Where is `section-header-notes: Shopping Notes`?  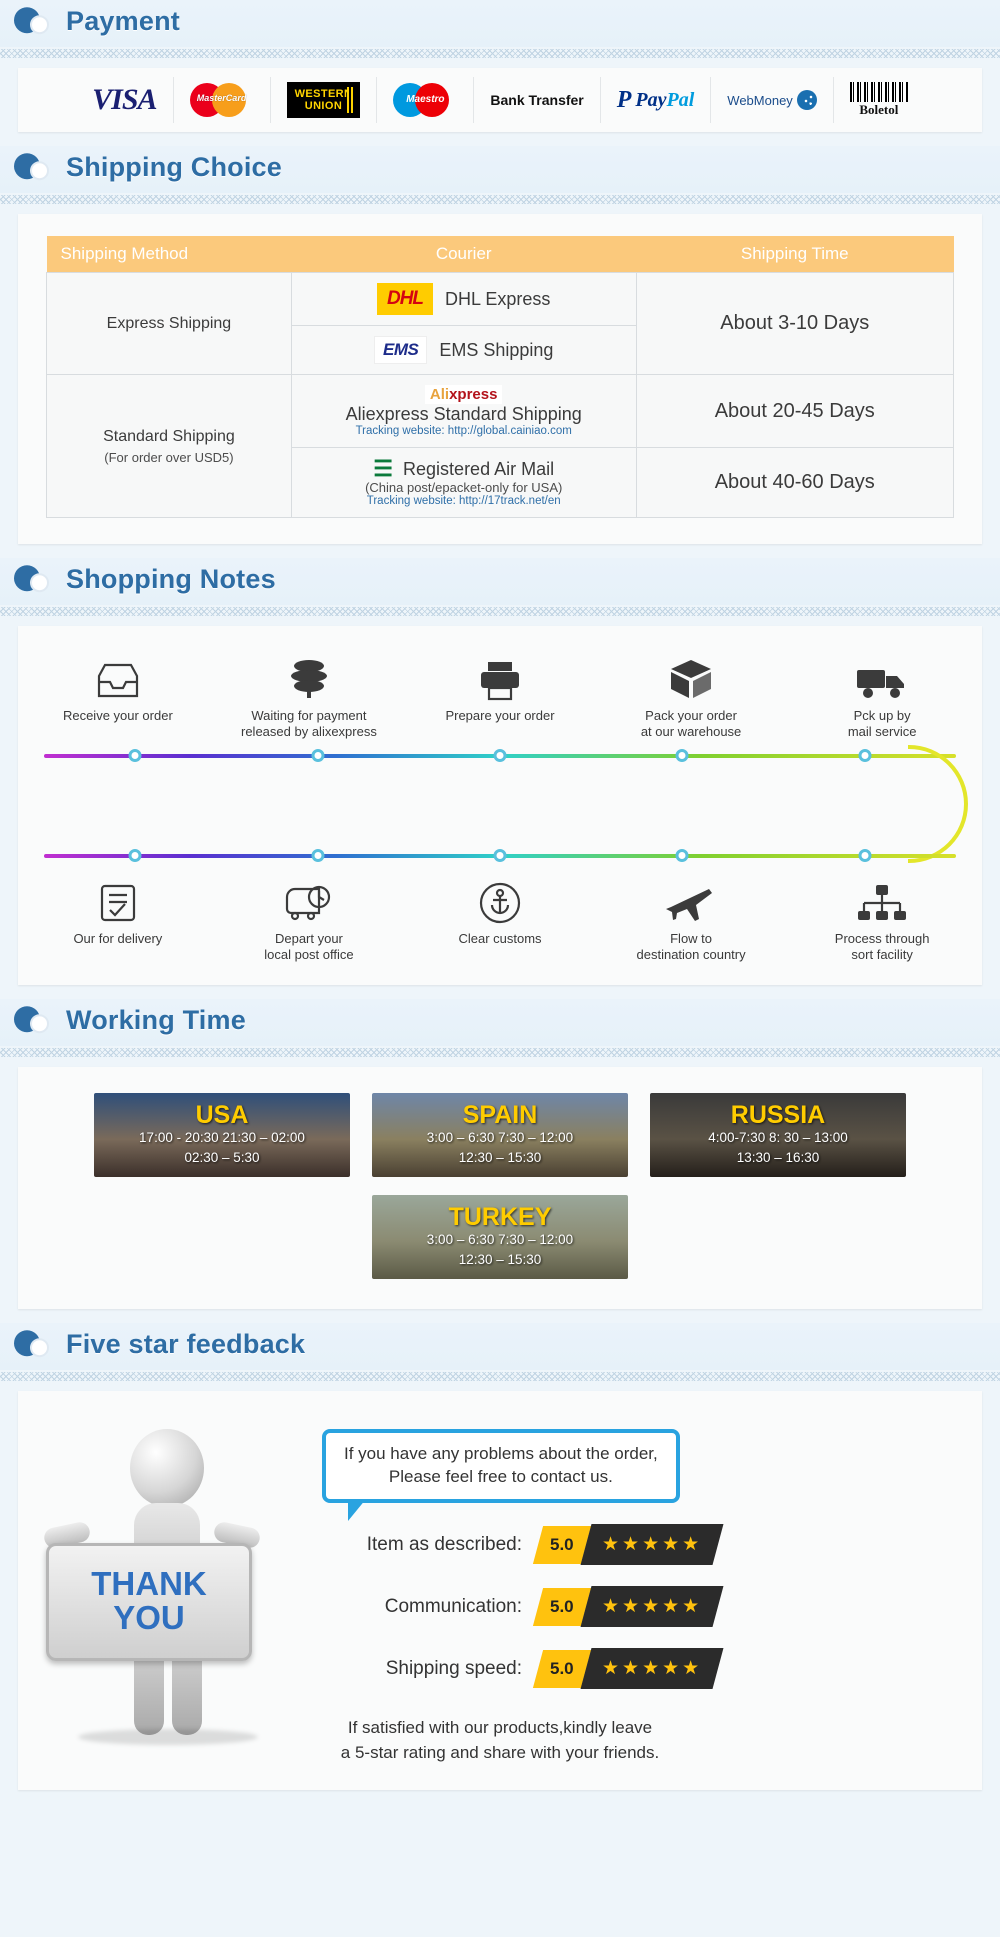 section-header-notes: Shopping Notes is located at coordinates (500, 581).